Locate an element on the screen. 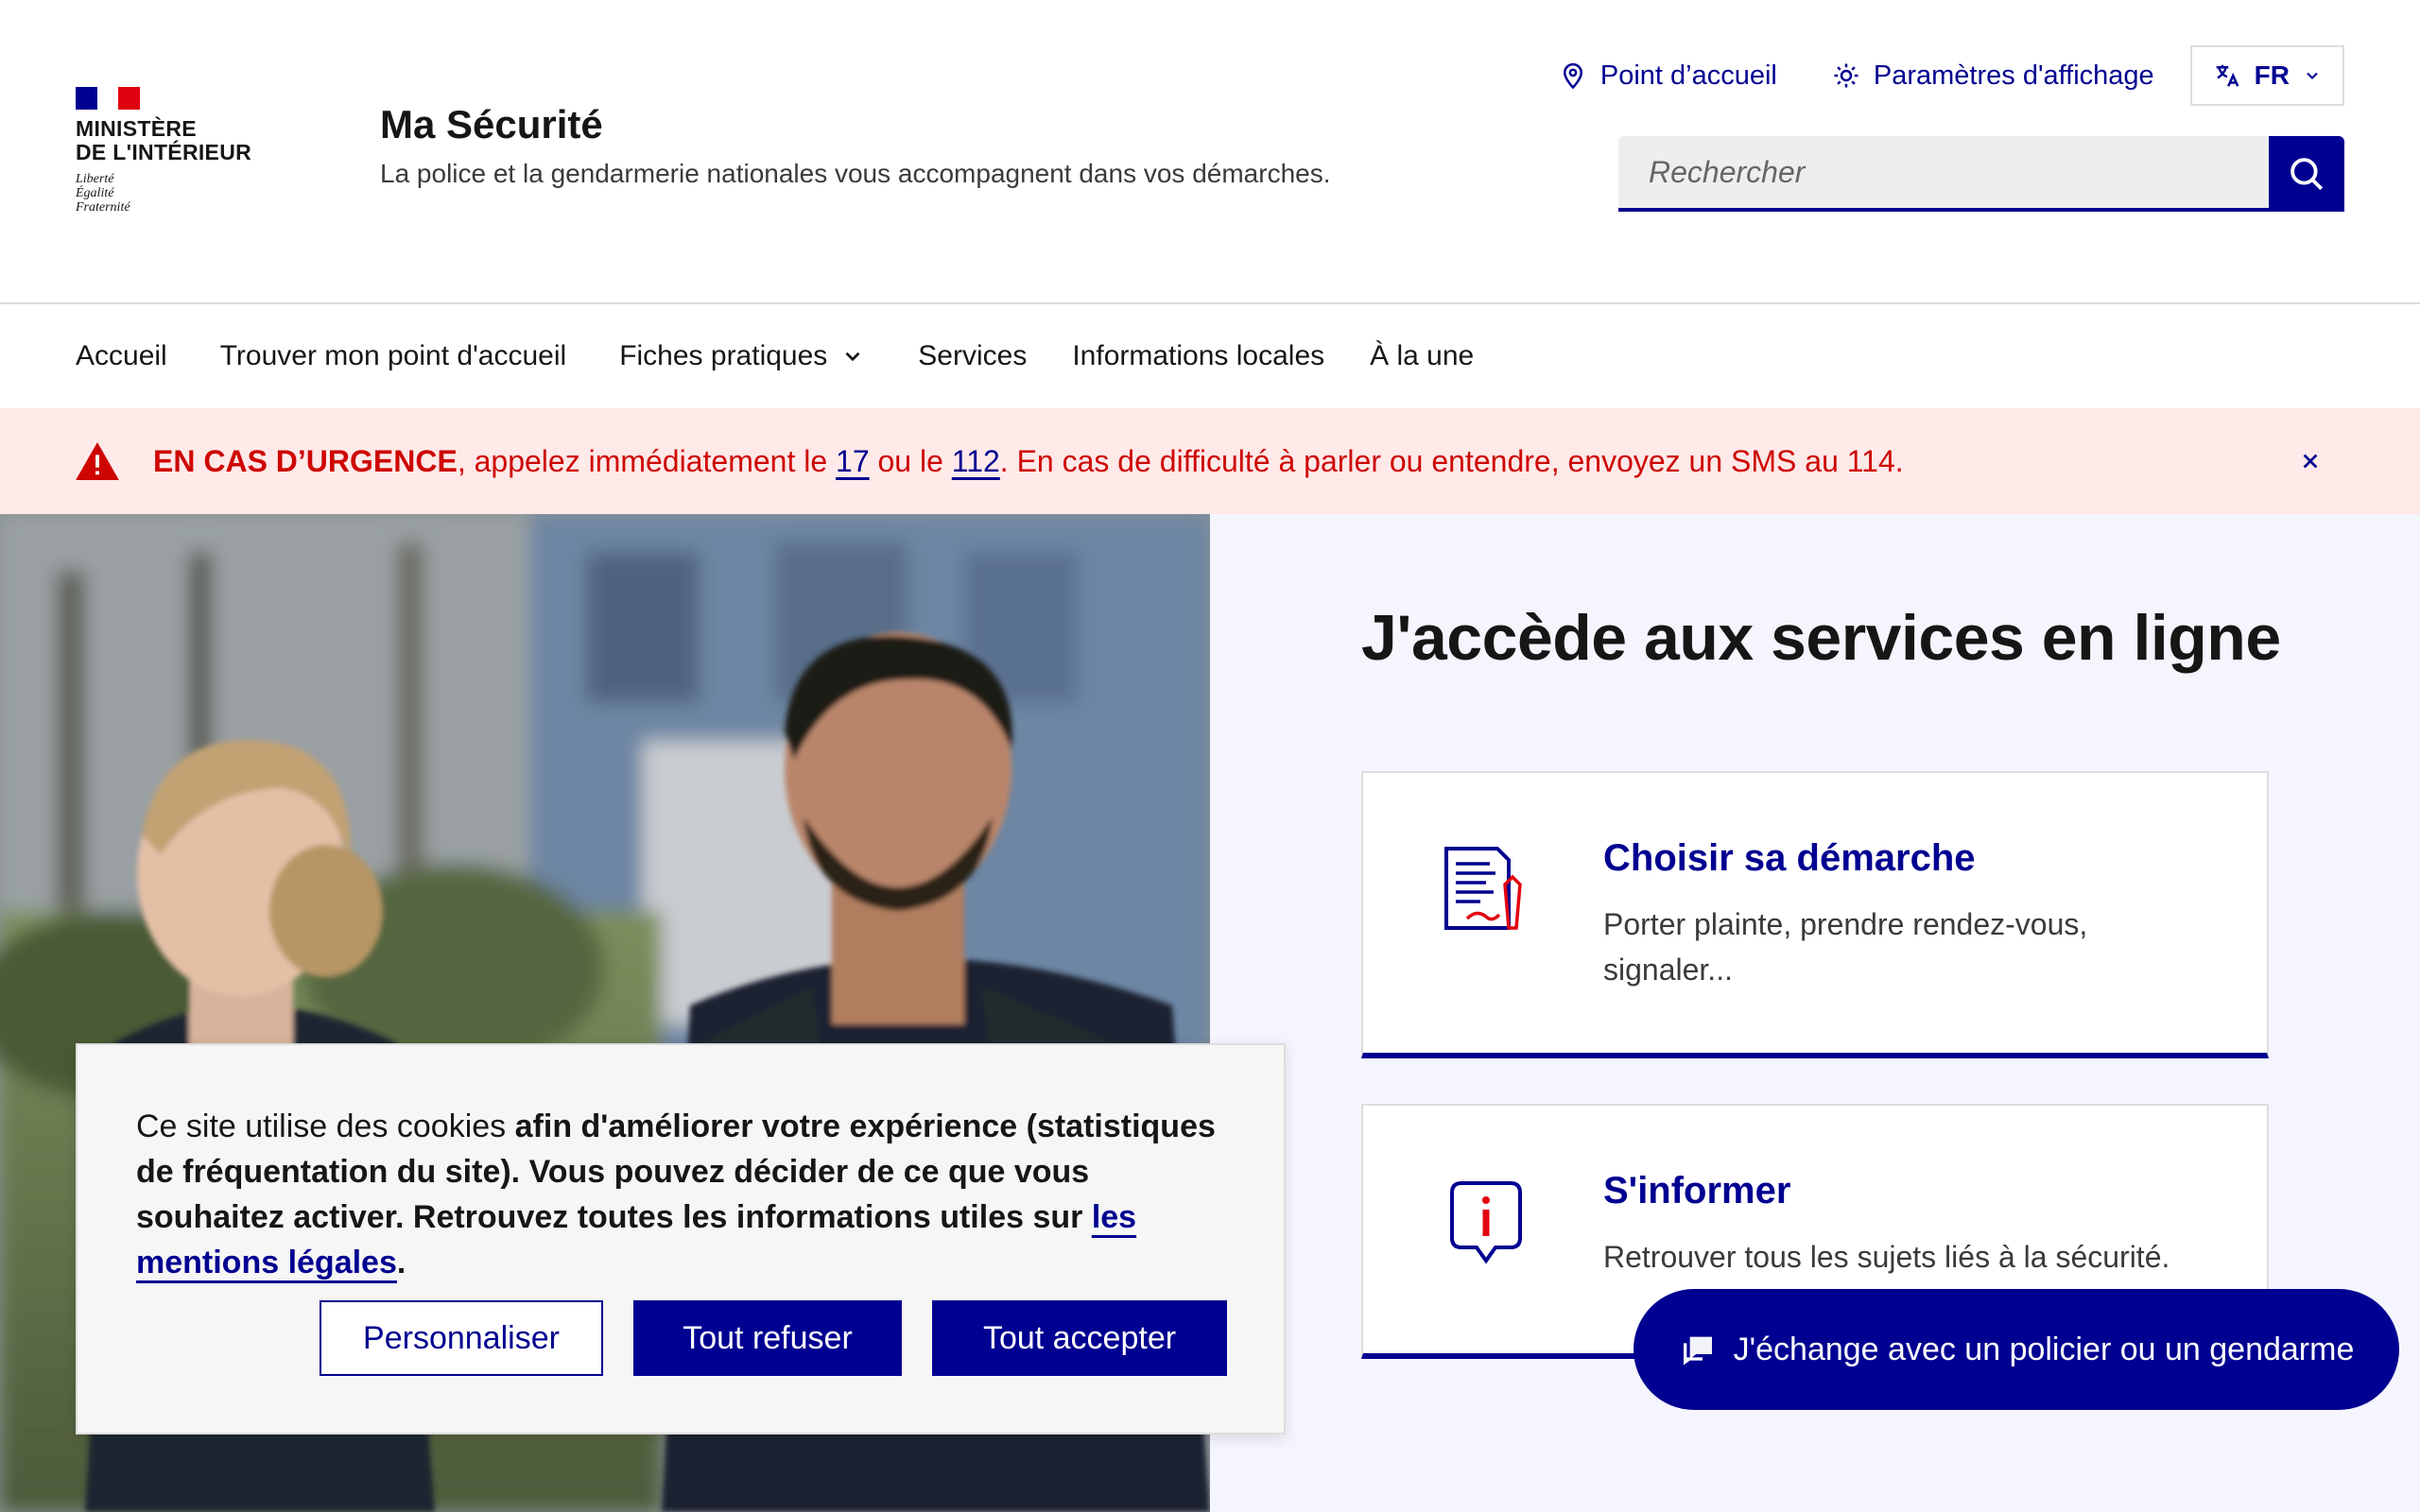 The width and height of the screenshot is (2420, 1512). french-flag-icon is located at coordinates (108, 98).